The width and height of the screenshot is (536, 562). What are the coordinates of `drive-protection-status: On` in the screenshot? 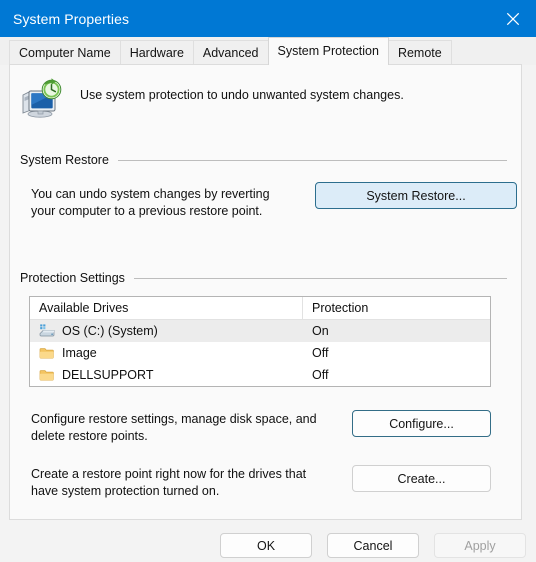 It's located at (320, 331).